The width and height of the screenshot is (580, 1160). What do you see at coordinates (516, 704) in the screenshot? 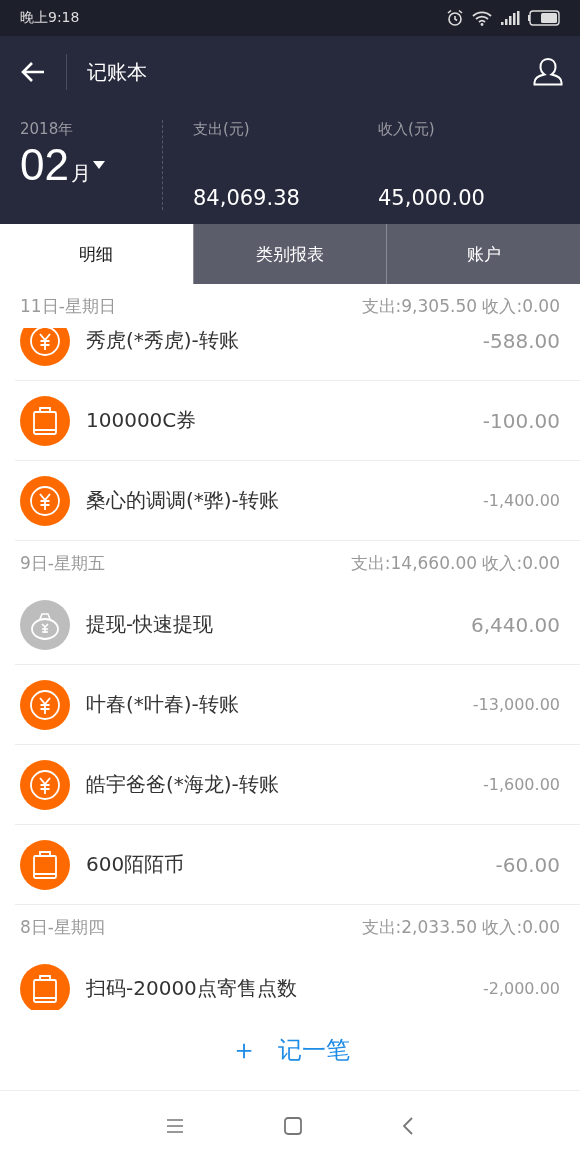
I see `transaction-amount: -13,000.00` at bounding box center [516, 704].